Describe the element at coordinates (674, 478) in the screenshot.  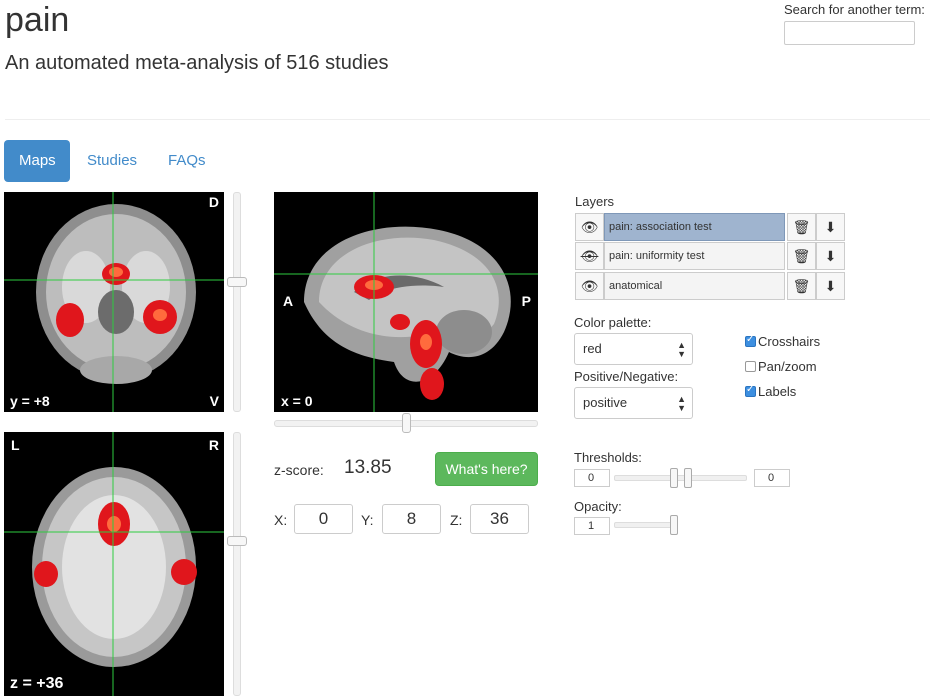
I see `threshold-low-handle` at that location.